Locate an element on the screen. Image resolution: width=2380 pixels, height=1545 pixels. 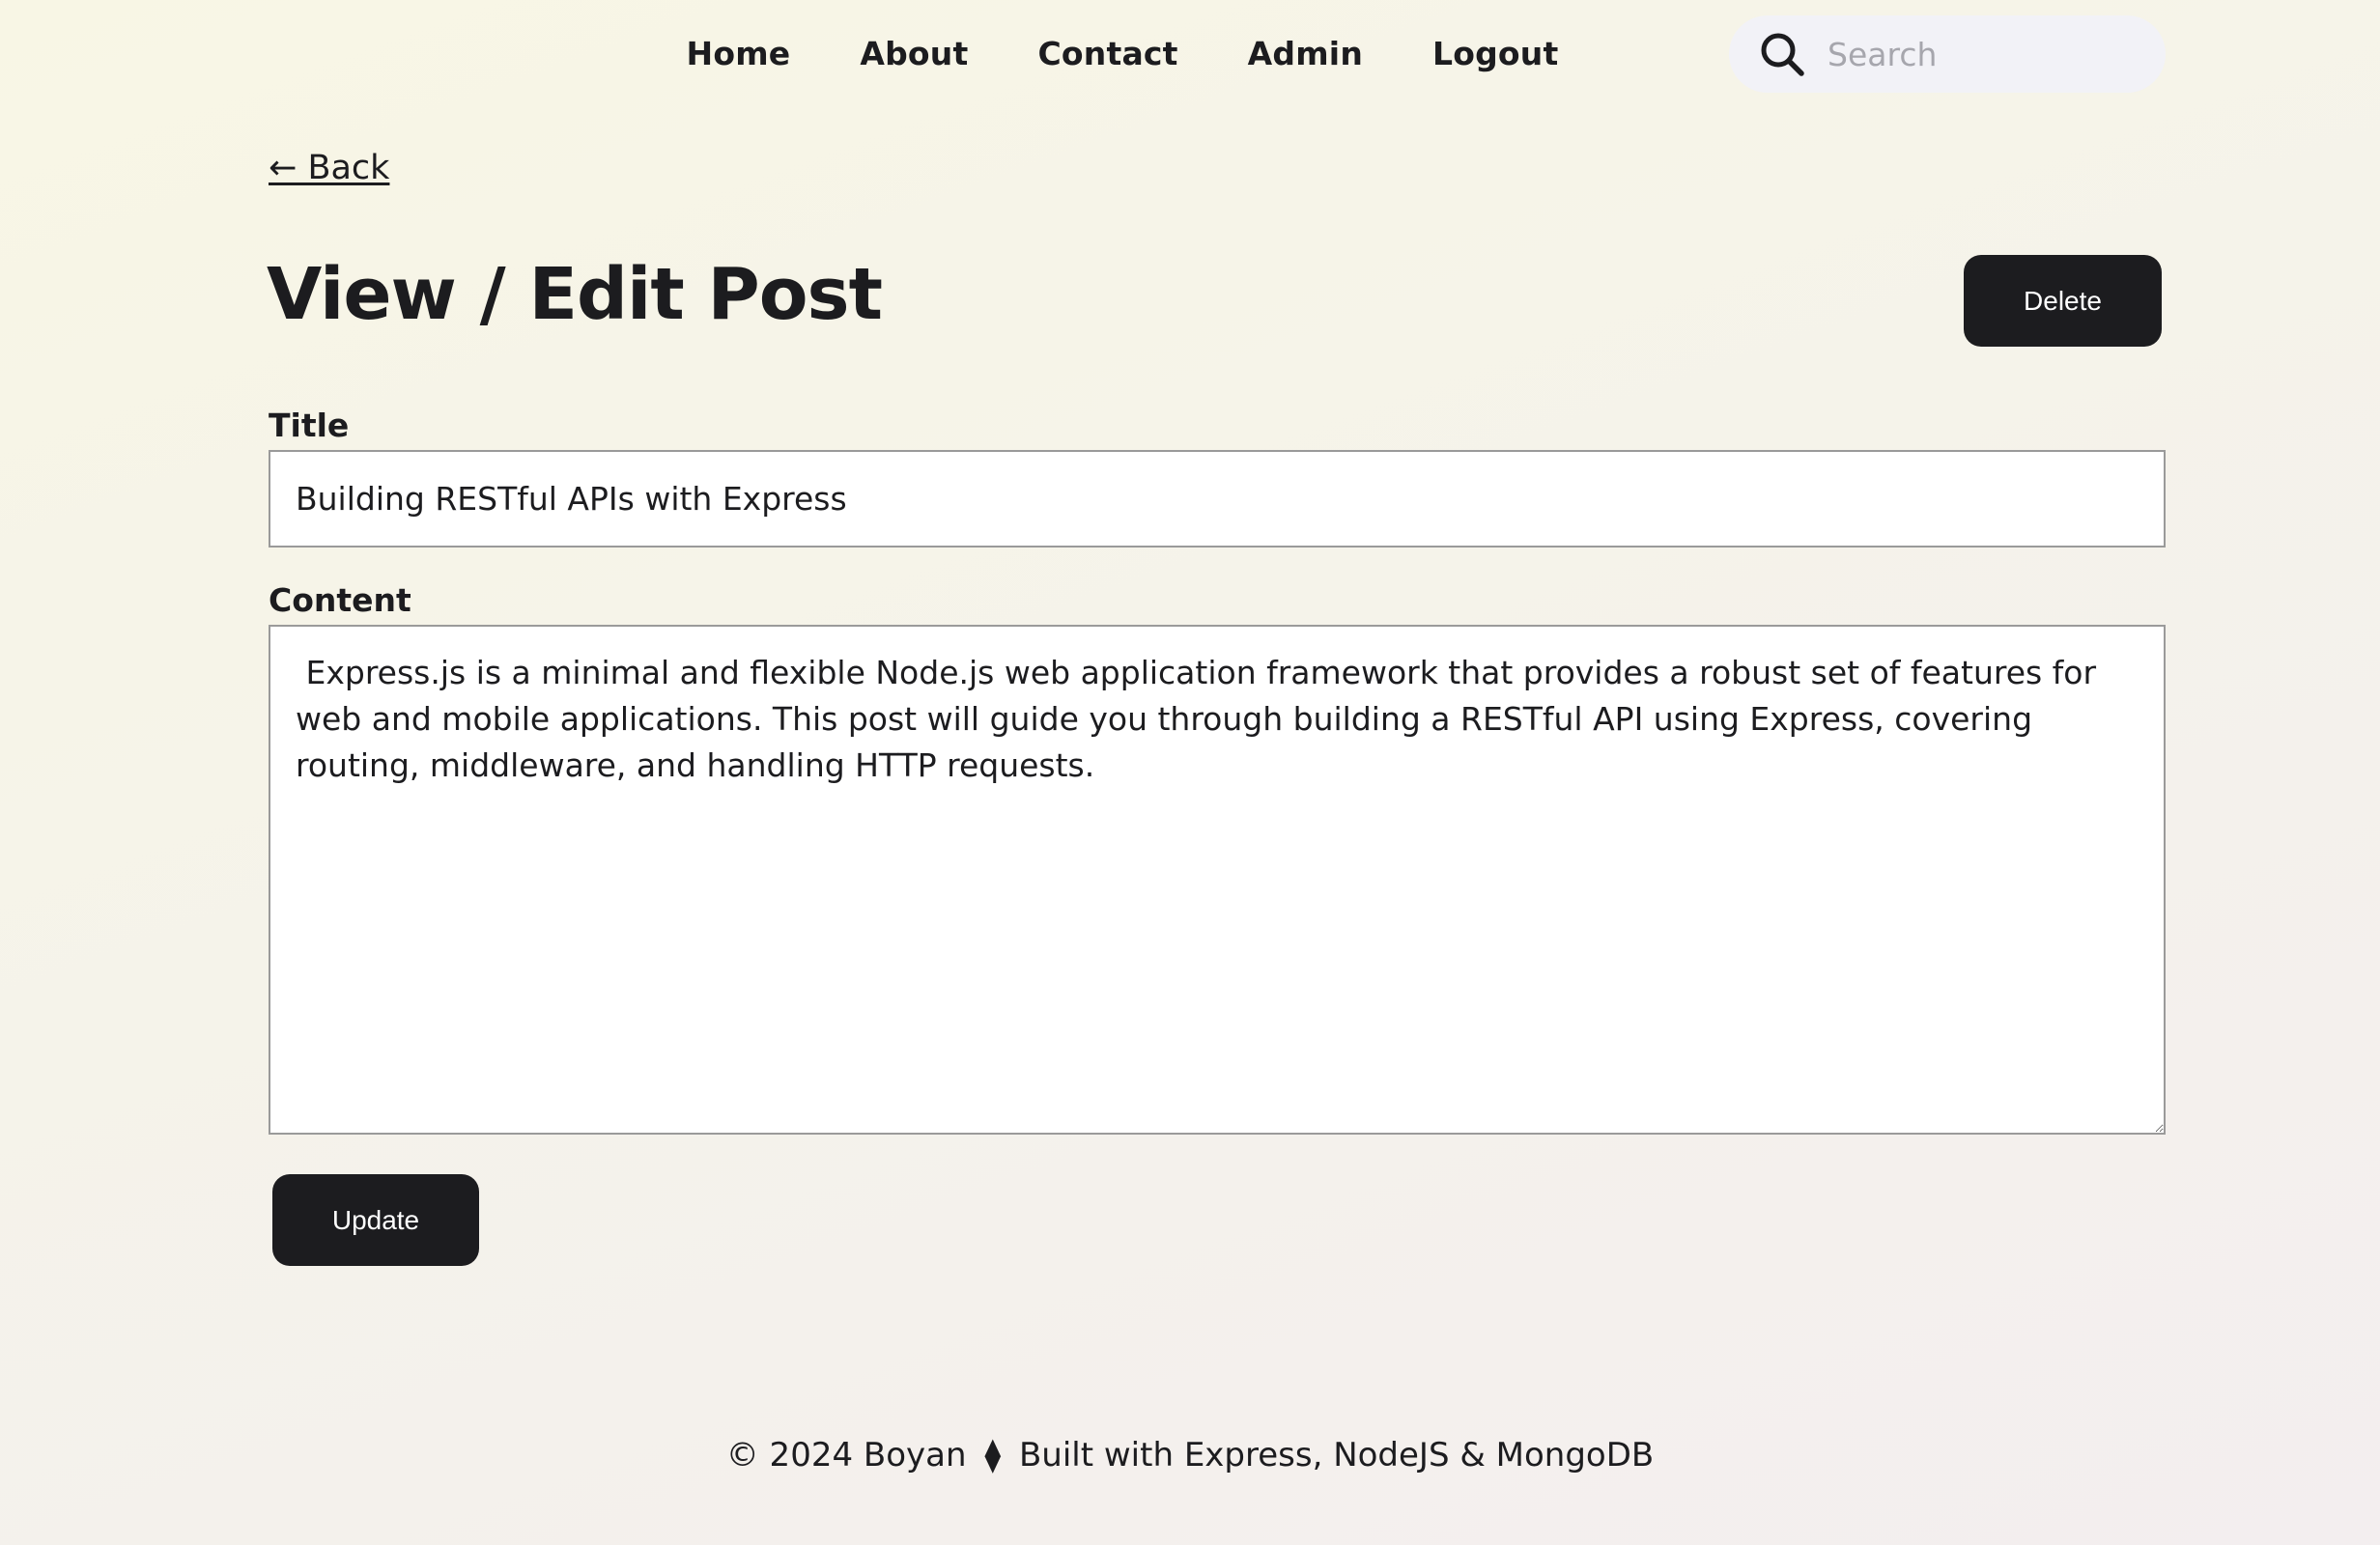
nav-link-logout: Logout is located at coordinates (1495, 53).